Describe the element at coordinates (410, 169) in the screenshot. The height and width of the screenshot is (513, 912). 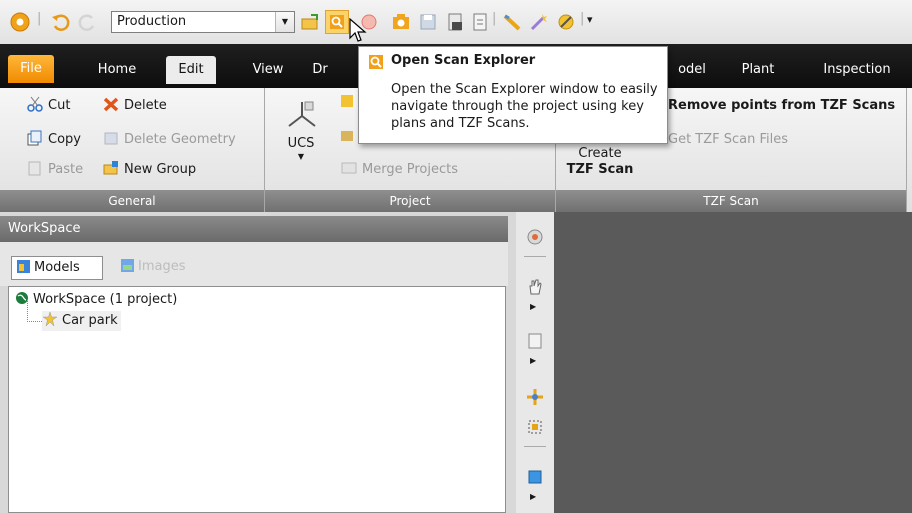
I see `merge-projects-label: Merge Projects` at that location.